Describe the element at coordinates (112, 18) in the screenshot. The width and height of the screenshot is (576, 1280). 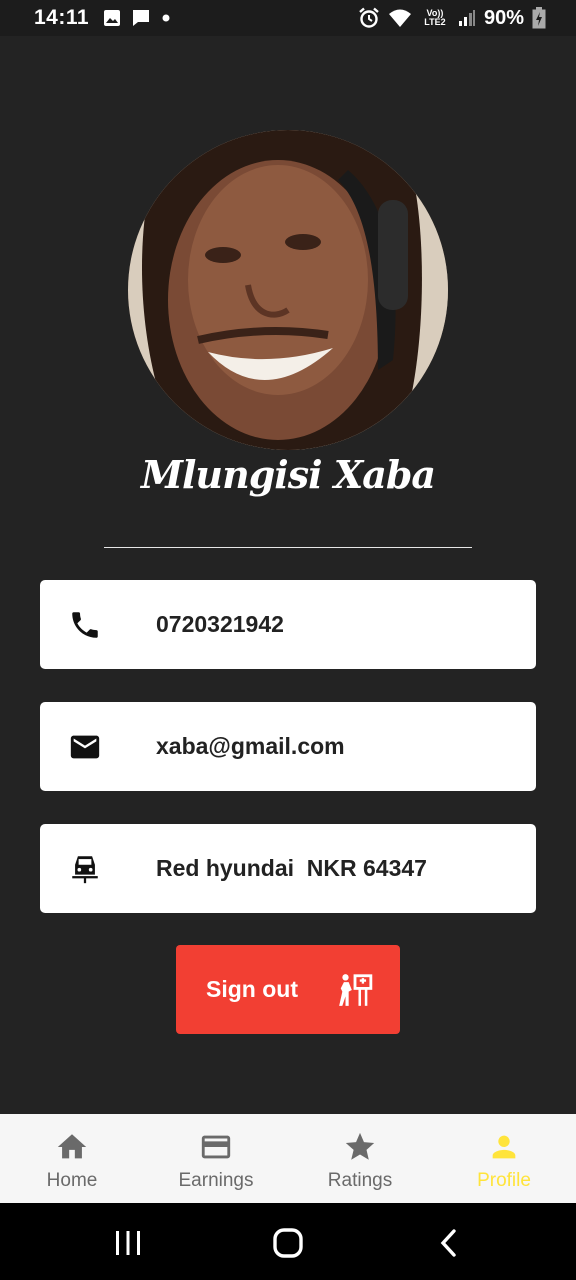
I see `gallery-icon` at that location.